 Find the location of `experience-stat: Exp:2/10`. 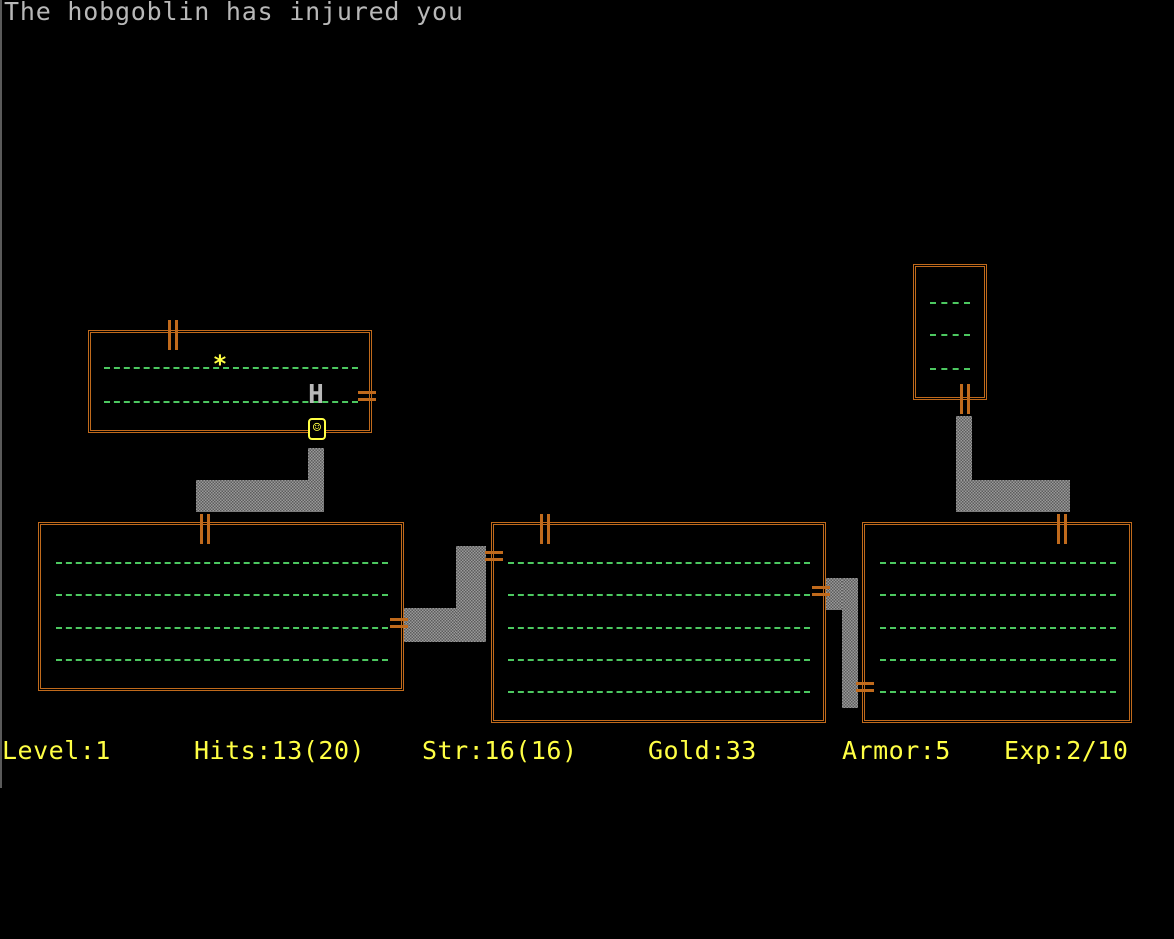

experience-stat: Exp:2/10 is located at coordinates (1066, 750).